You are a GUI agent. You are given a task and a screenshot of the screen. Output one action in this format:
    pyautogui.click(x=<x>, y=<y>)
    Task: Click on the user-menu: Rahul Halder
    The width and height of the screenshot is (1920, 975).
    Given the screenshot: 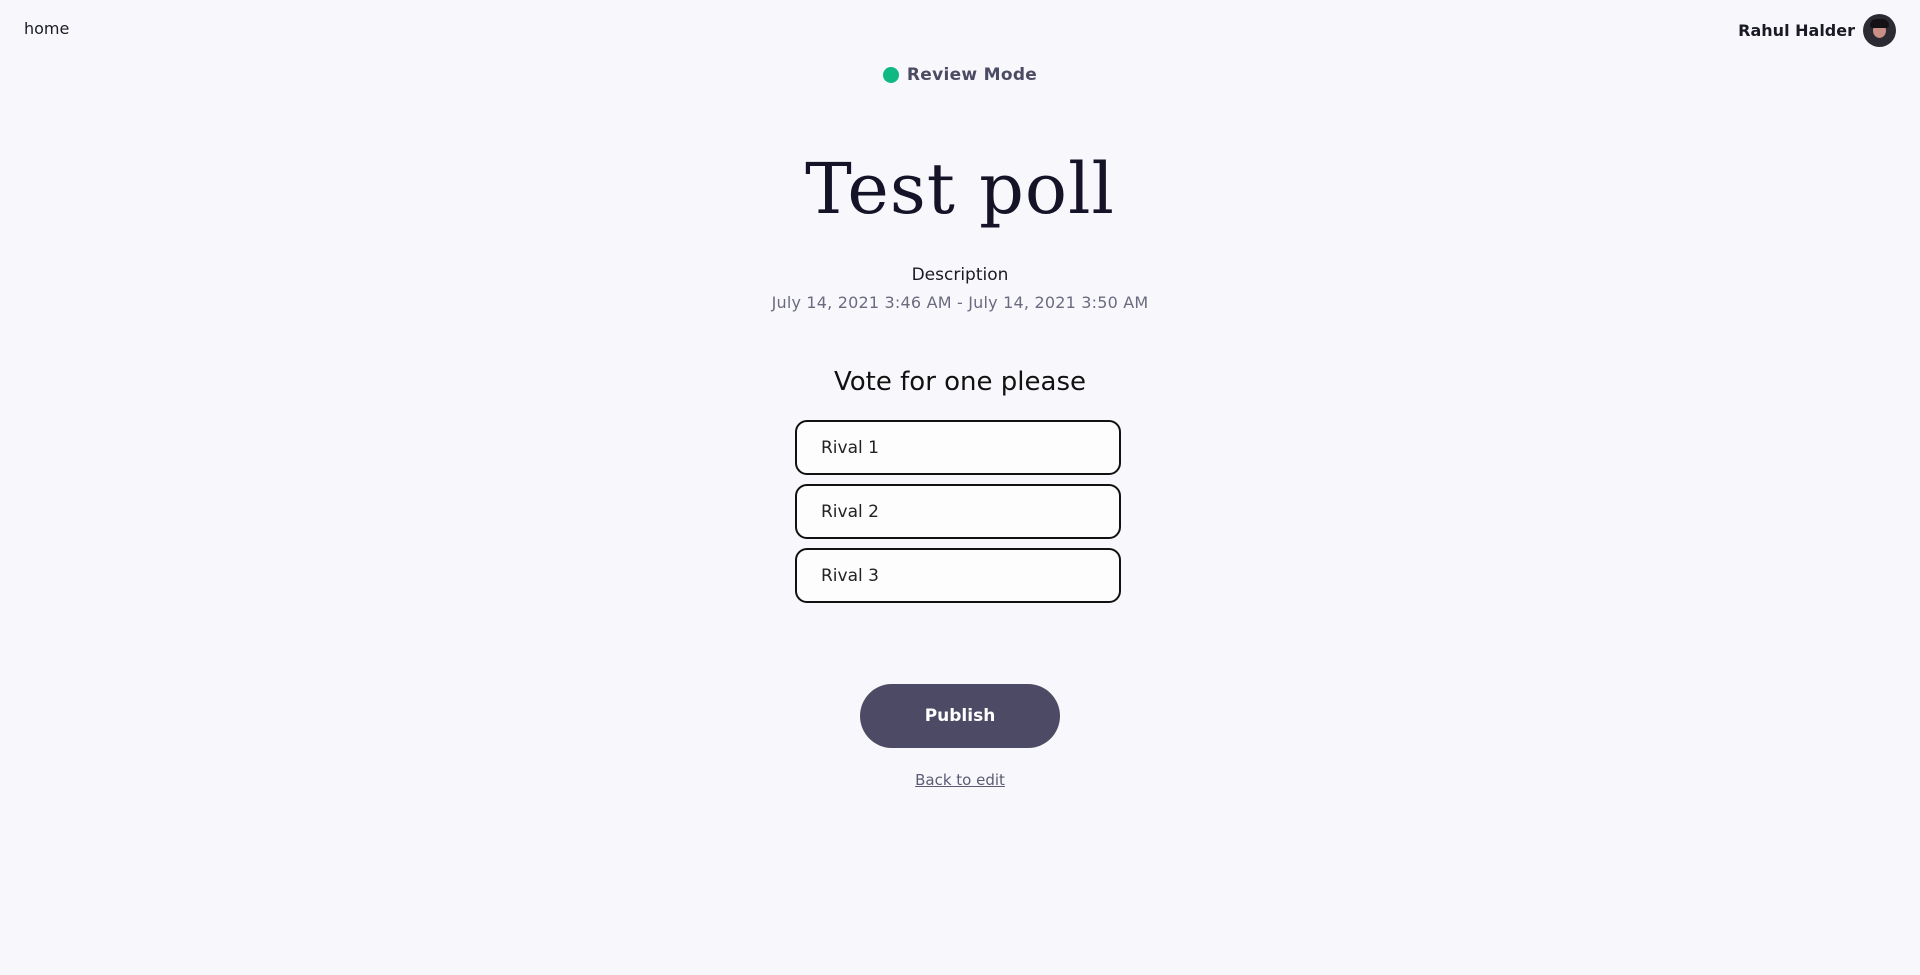 What is the action you would take?
    pyautogui.click(x=1817, y=30)
    